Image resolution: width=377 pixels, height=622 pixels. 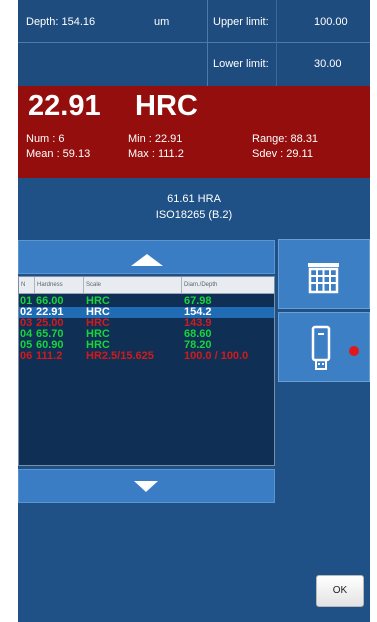 What do you see at coordinates (194, 215) in the screenshot?
I see `conversion-standard: ISO18265 (B.2)` at bounding box center [194, 215].